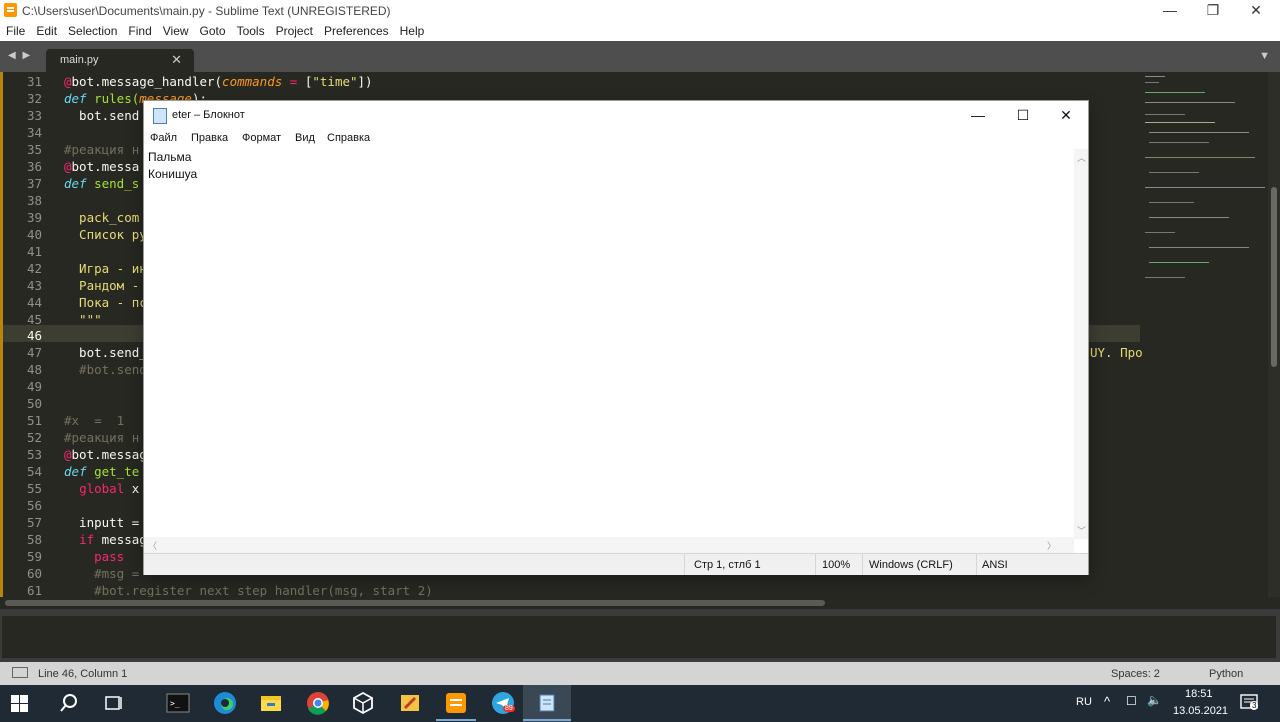  Describe the element at coordinates (102, 522) in the screenshot. I see `code-line: inputt =` at that location.